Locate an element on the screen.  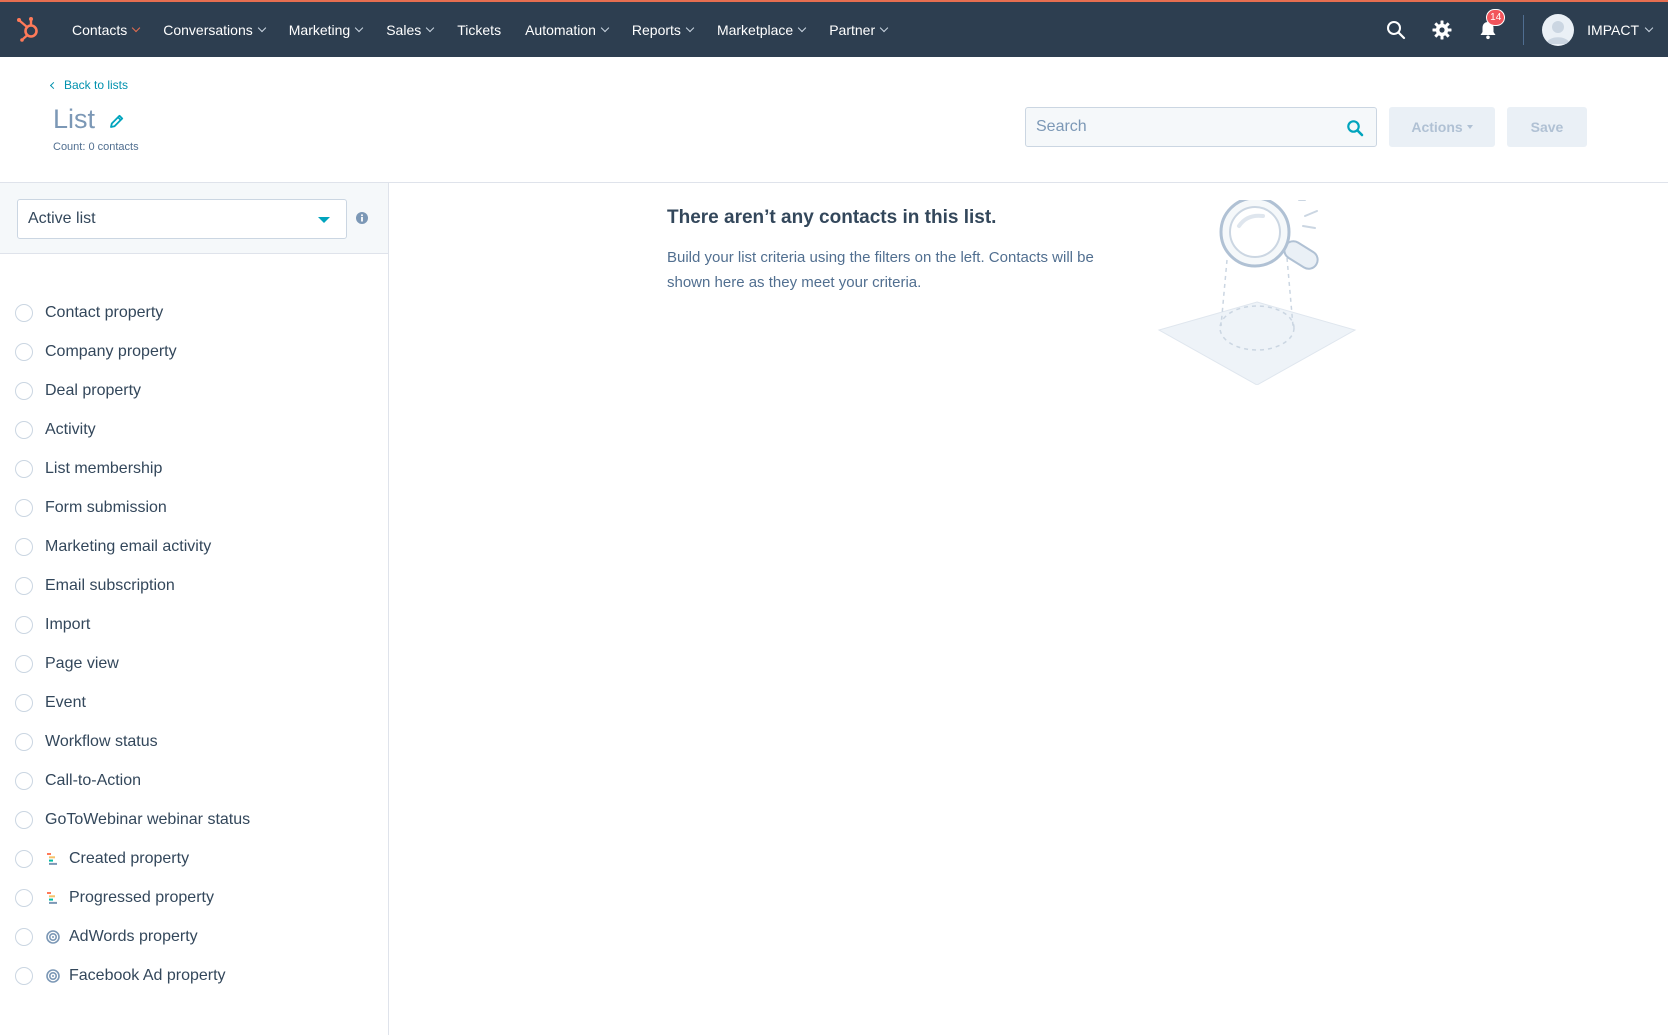
filter-option: Page view is located at coordinates (194, 663).